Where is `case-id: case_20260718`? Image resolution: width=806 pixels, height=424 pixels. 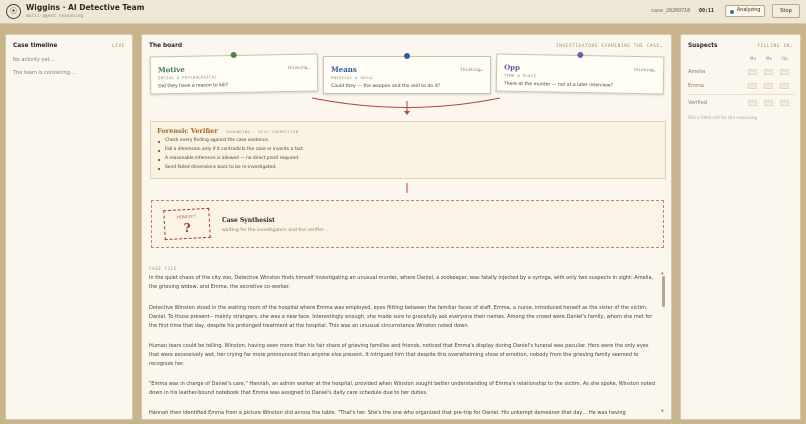 case-id: case_20260718 is located at coordinates (671, 11).